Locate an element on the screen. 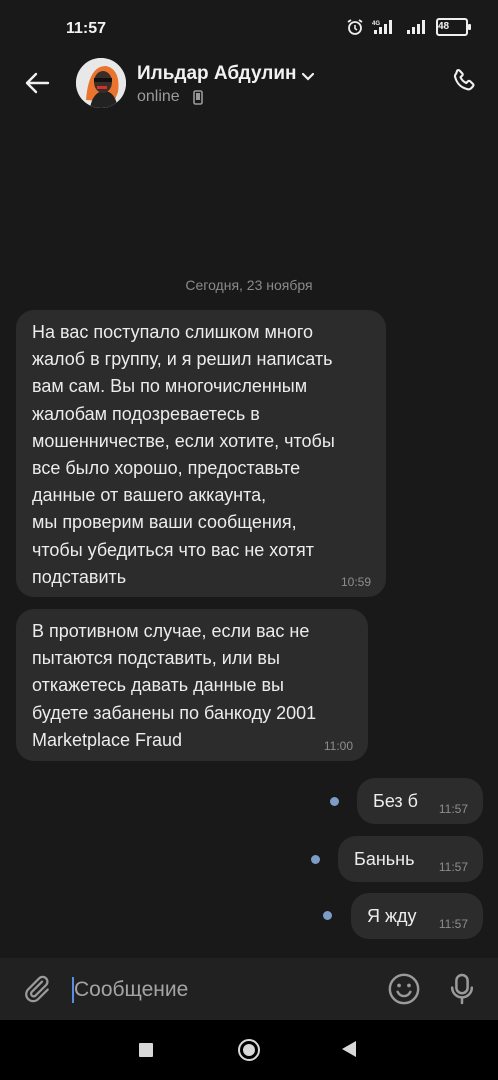 Image resolution: width=498 pixels, height=1080 pixels. emoji-icon is located at coordinates (404, 991).